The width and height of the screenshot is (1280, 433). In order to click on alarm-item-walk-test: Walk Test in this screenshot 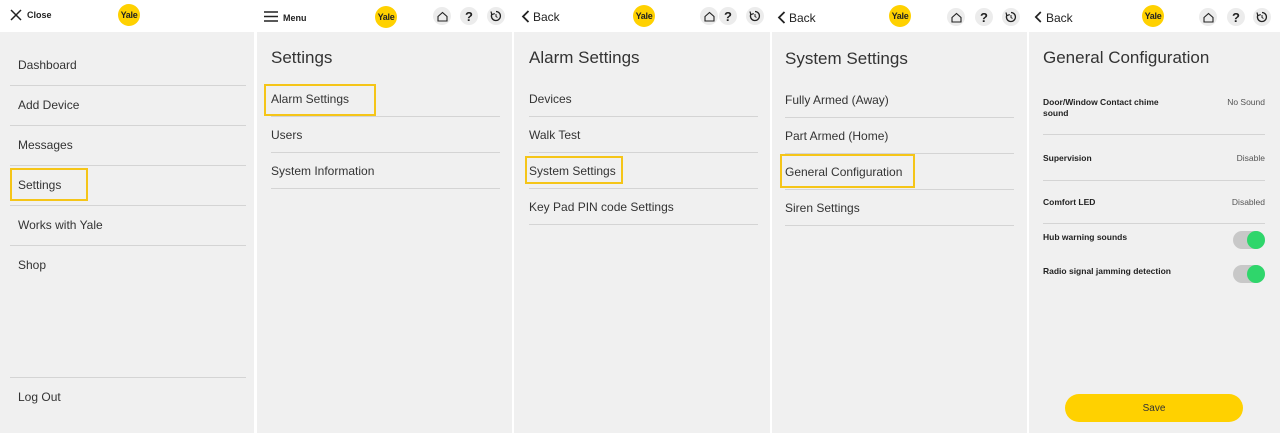, I will do `click(554, 135)`.